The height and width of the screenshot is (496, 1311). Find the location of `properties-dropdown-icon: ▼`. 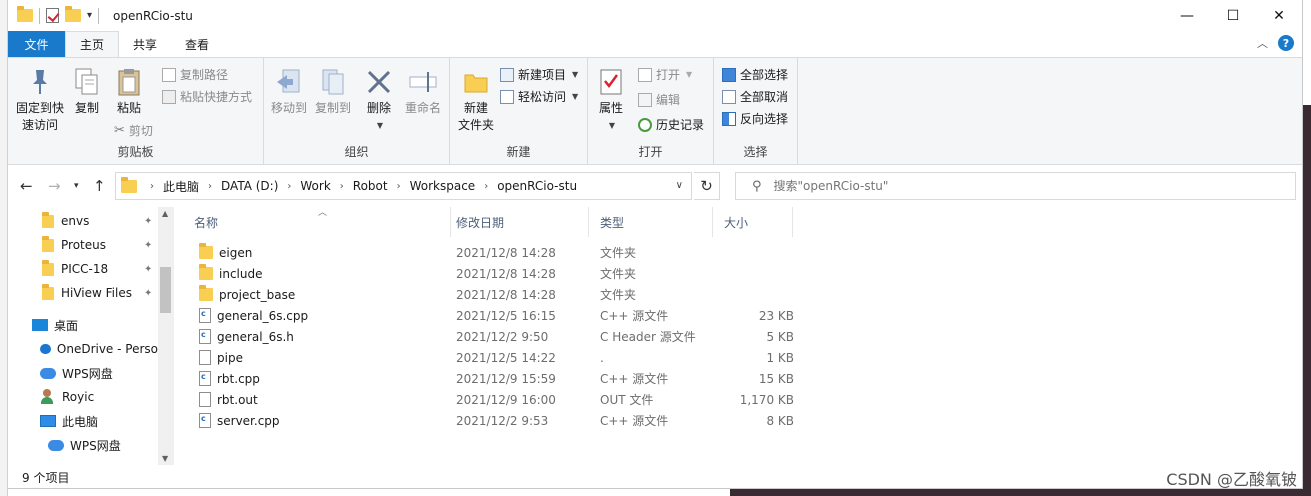

properties-dropdown-icon: ▼ is located at coordinates (612, 125).